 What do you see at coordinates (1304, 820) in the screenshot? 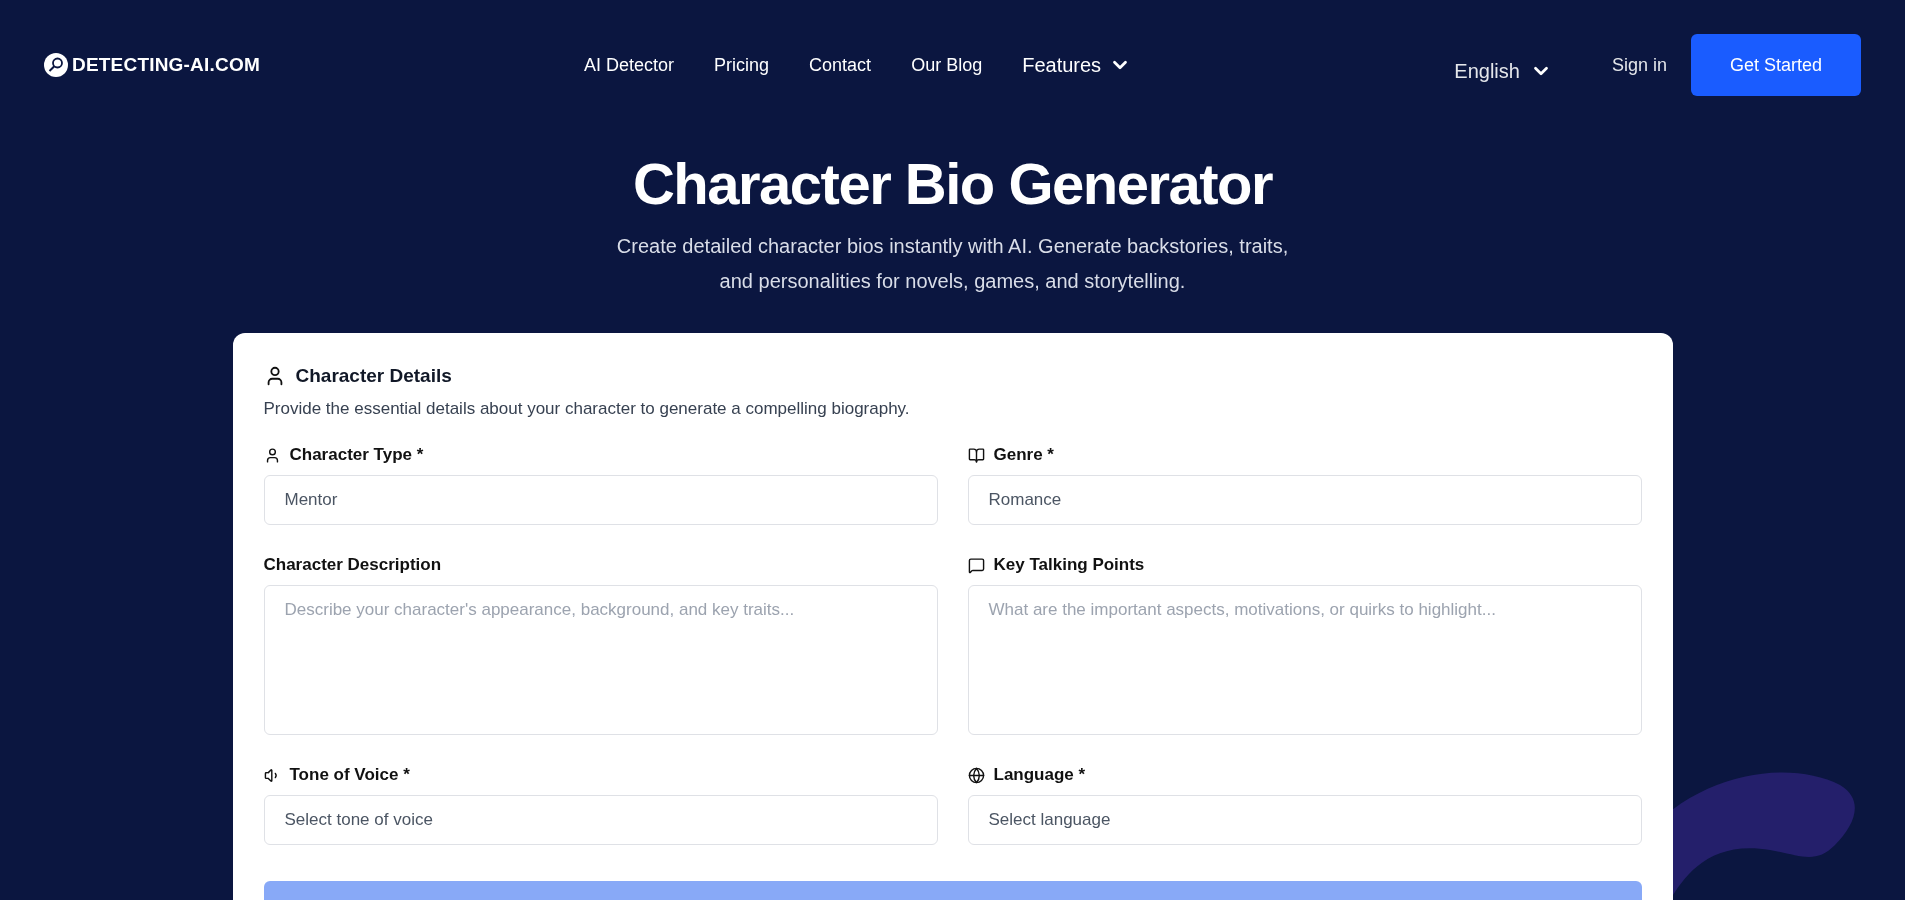
I see `select-field: Select language` at bounding box center [1304, 820].